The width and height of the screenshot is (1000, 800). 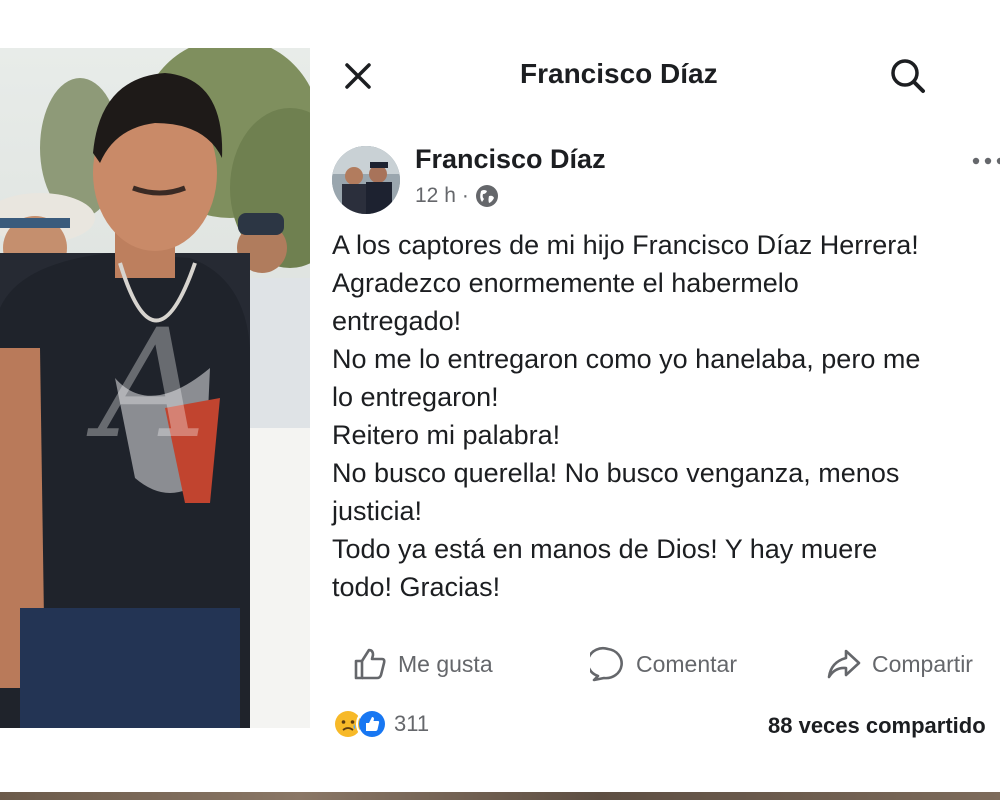 What do you see at coordinates (686, 663) in the screenshot?
I see `comment-label: Comentar` at bounding box center [686, 663].